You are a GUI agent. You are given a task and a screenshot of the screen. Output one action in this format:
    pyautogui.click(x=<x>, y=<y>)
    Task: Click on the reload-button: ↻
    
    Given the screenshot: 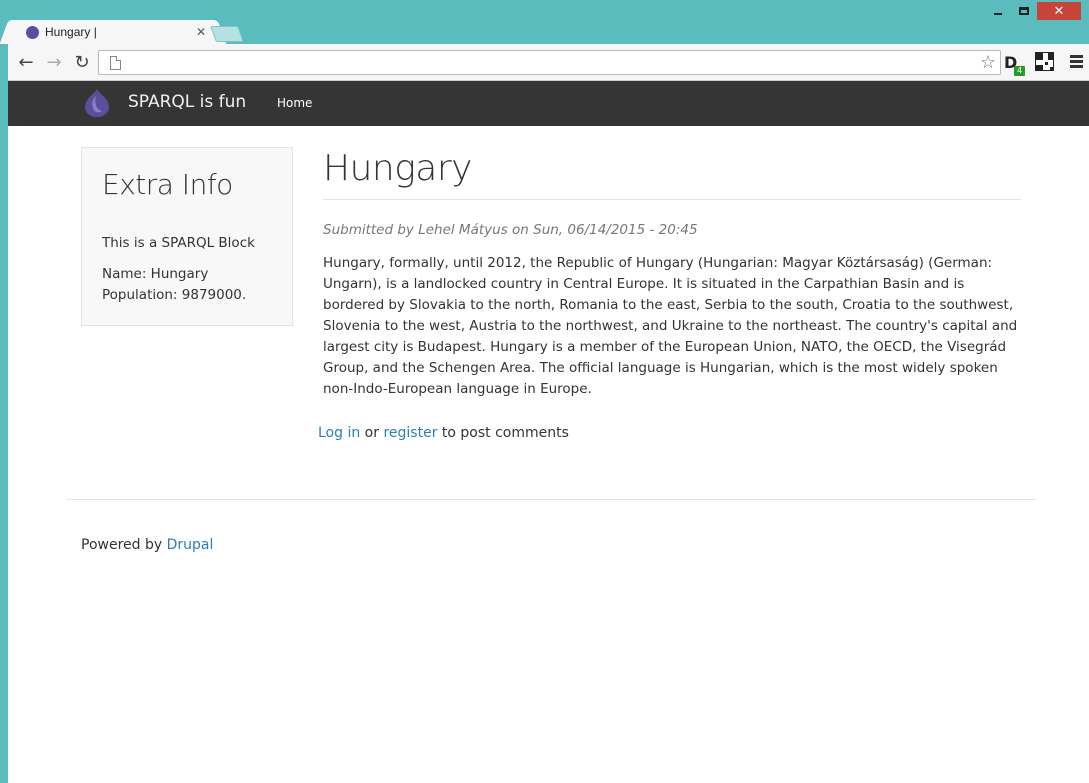 What is the action you would take?
    pyautogui.click(x=82, y=62)
    